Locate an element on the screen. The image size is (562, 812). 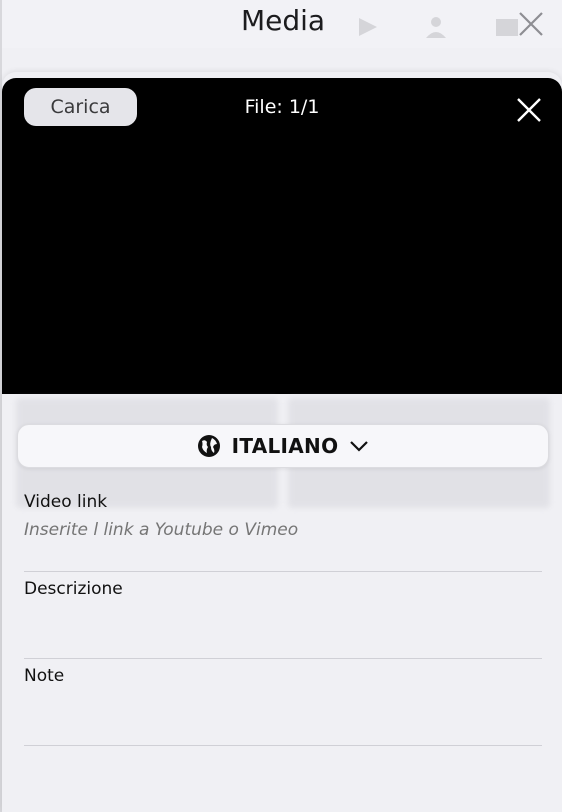
user-icon is located at coordinates (436, 27).